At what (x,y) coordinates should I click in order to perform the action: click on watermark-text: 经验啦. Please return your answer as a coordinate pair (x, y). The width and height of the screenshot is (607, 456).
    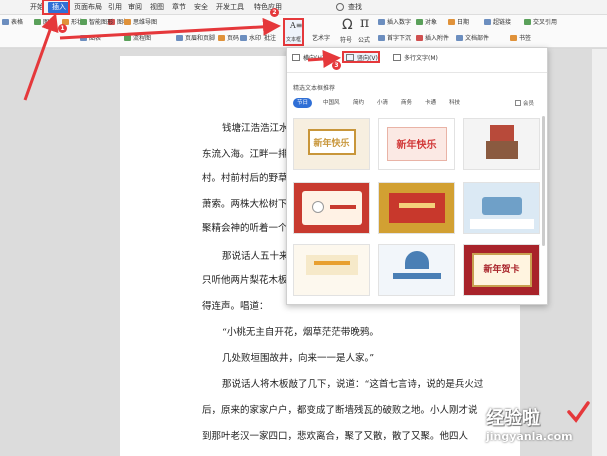
    Looking at the image, I should click on (513, 418).